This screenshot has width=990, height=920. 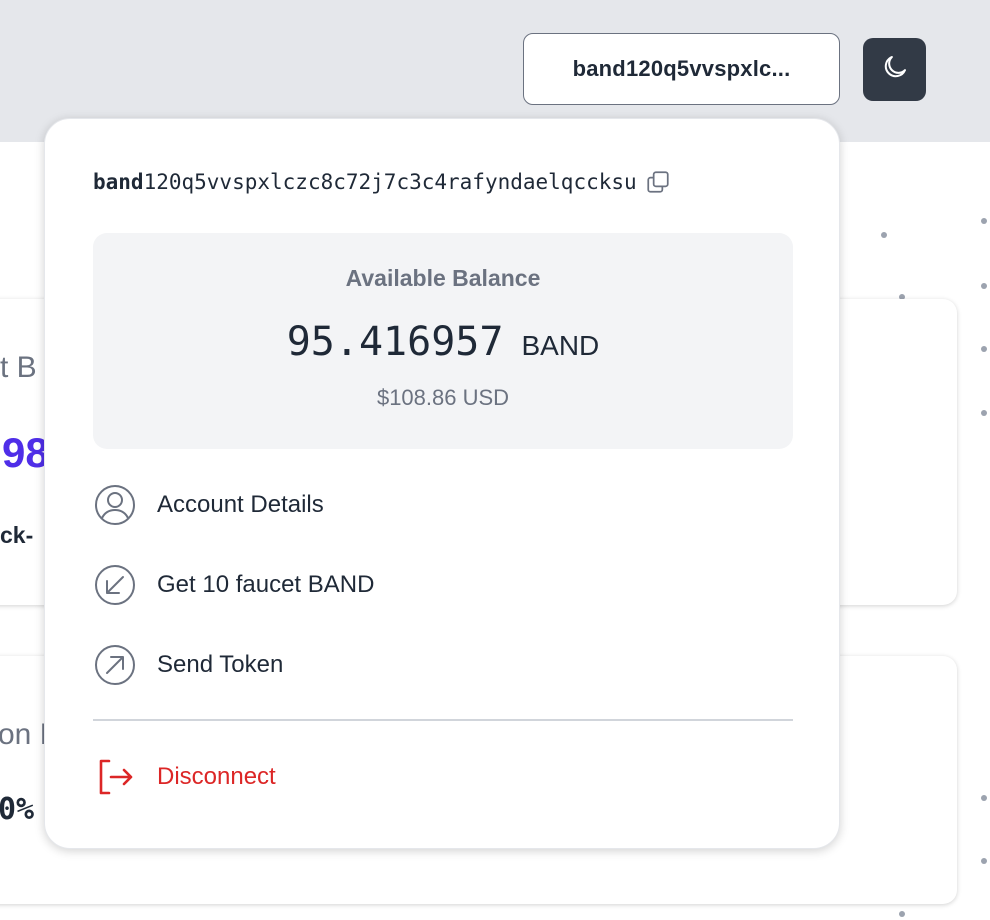 I want to click on balance-unit: BAND, so click(x=560, y=345).